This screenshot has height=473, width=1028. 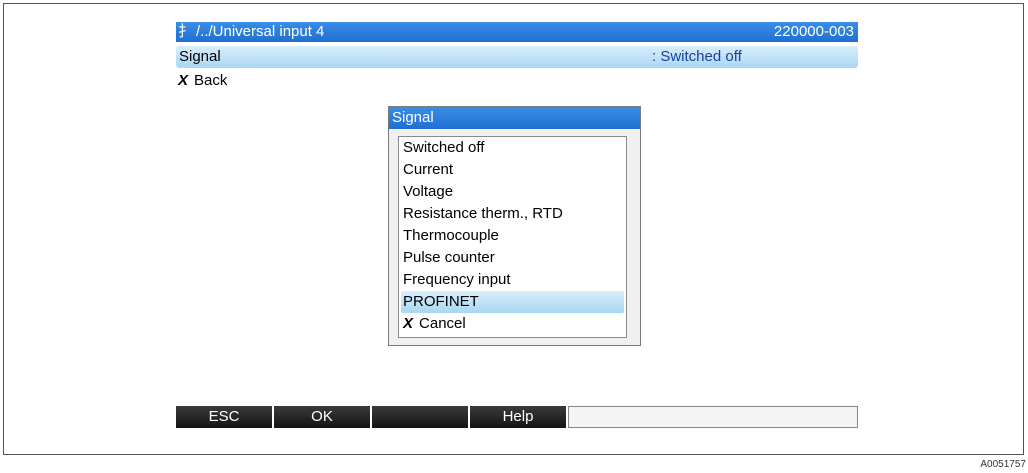 What do you see at coordinates (512, 324) in the screenshot?
I see `option-cancel: X Cancel` at bounding box center [512, 324].